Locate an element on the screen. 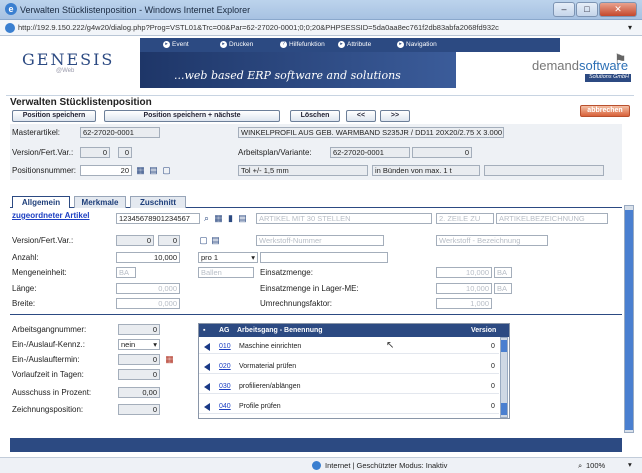 This screenshot has width=642, height=473. table-row: 030 profilieren/ablängen 0 is located at coordinates (349, 386).